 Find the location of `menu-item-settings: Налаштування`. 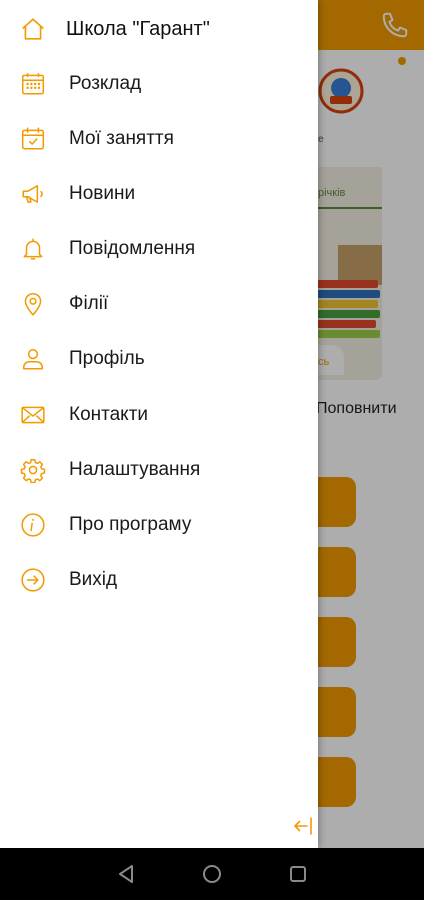

menu-item-settings: Налаштування is located at coordinates (159, 470).